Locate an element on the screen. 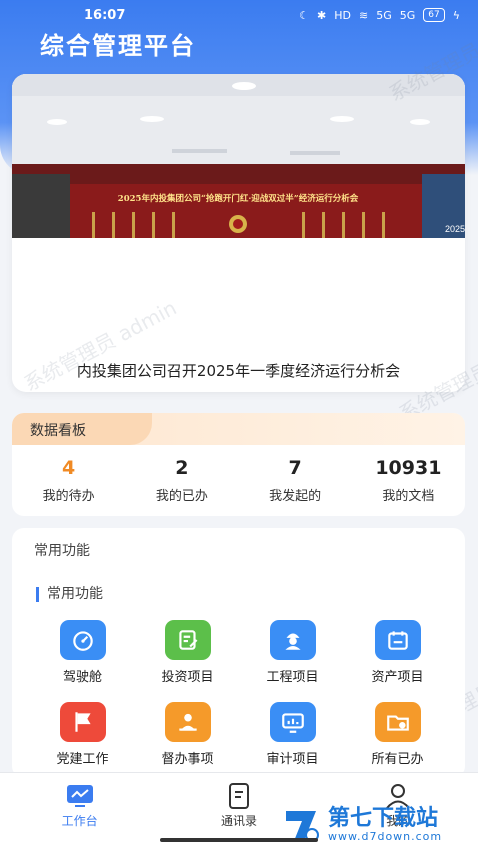 The height and width of the screenshot is (850, 478). hd-icon: HD is located at coordinates (342, 15).